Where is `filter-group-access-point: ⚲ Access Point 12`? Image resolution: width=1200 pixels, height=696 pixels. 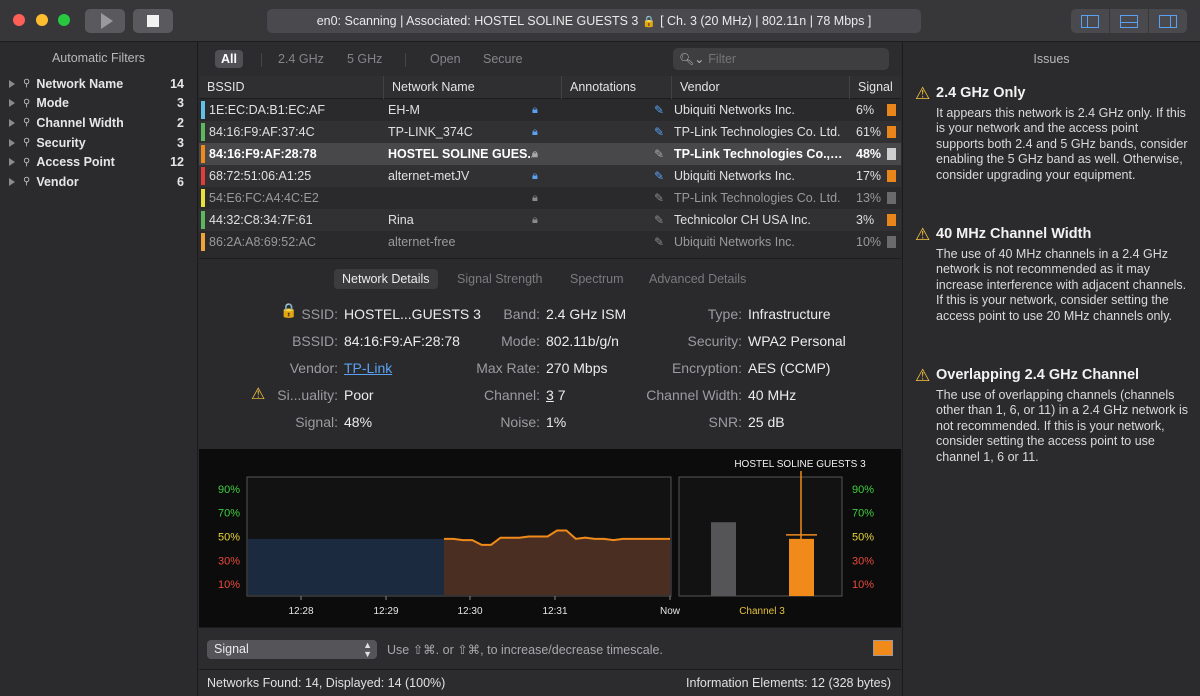
filter-group-access-point: ⚲ Access Point 12 is located at coordinates (98, 162).